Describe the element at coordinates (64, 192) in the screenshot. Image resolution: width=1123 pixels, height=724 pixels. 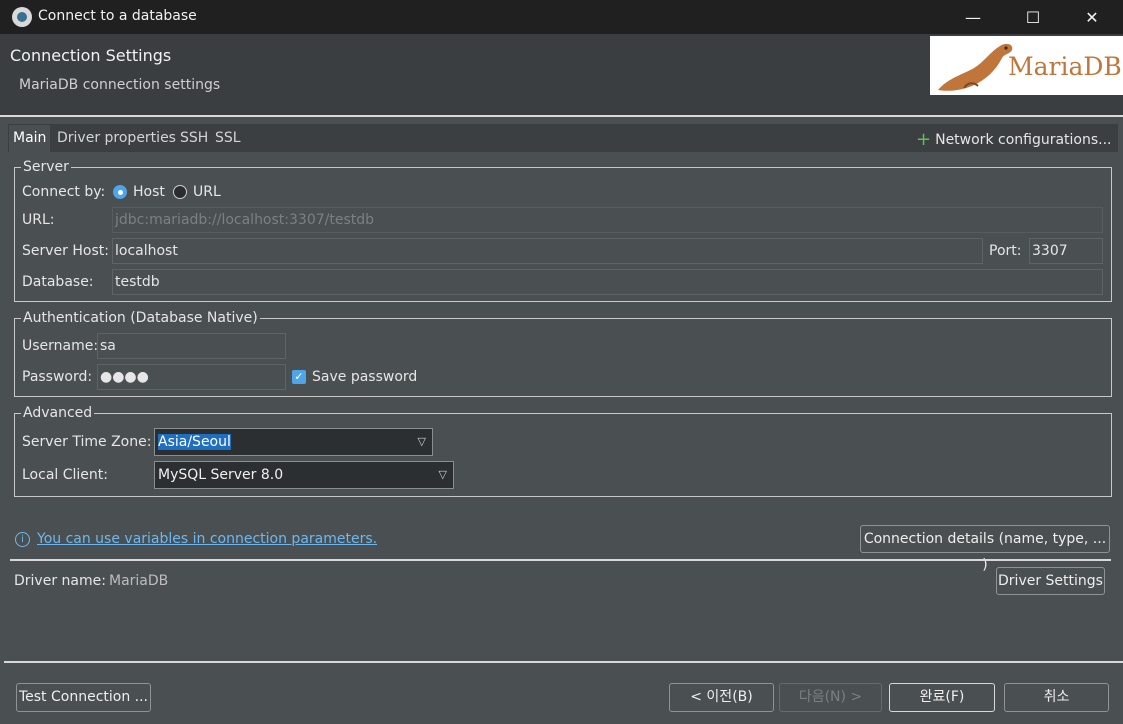
I see `connect-by-label: Connect by:` at that location.